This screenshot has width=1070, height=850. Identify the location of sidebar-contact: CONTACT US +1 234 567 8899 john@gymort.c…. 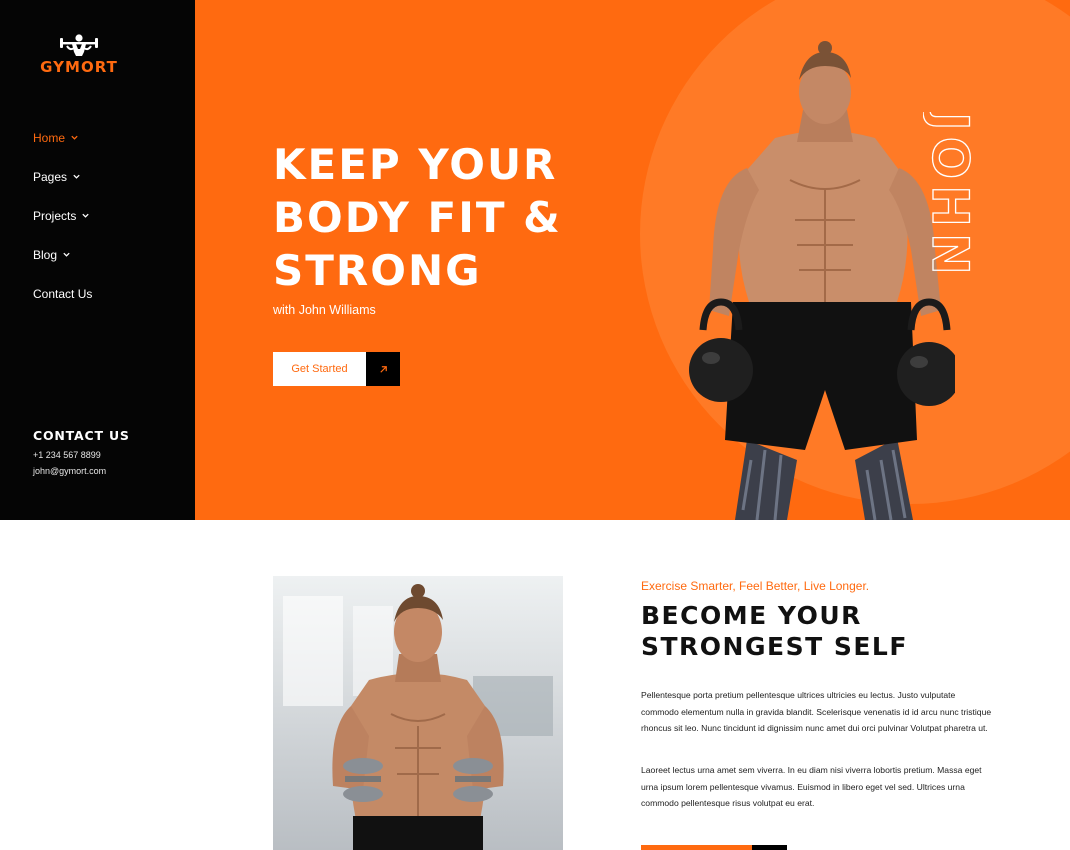
(81, 452).